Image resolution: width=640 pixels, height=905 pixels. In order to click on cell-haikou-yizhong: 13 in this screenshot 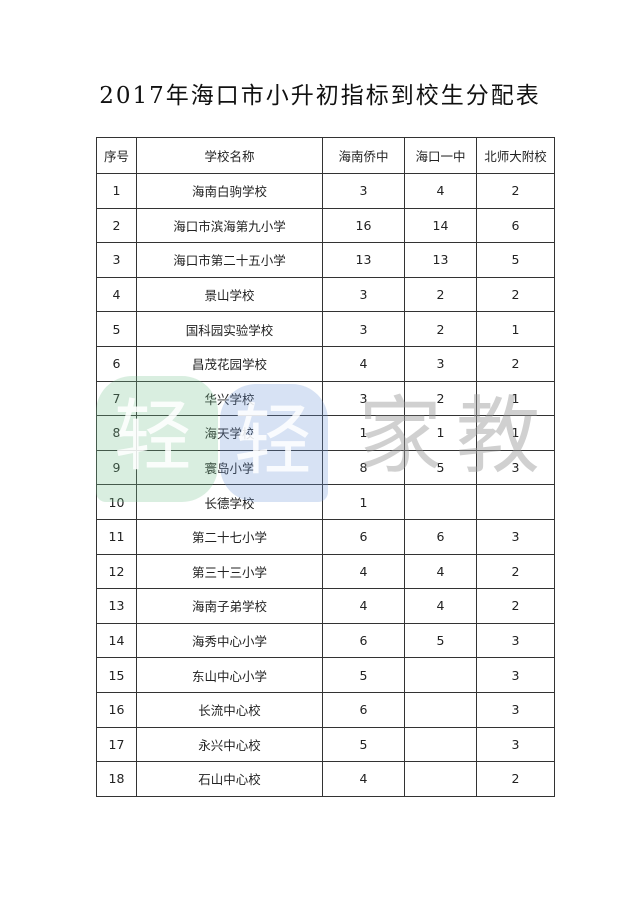, I will do `click(440, 260)`.